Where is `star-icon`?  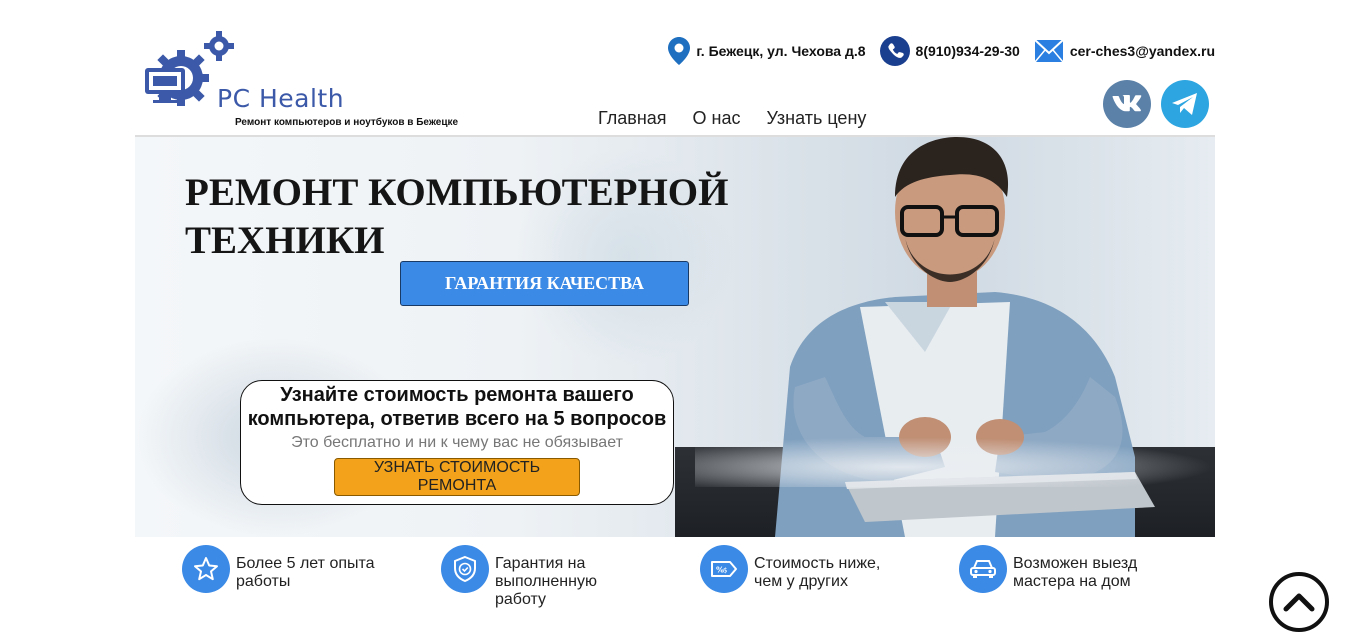 star-icon is located at coordinates (206, 569).